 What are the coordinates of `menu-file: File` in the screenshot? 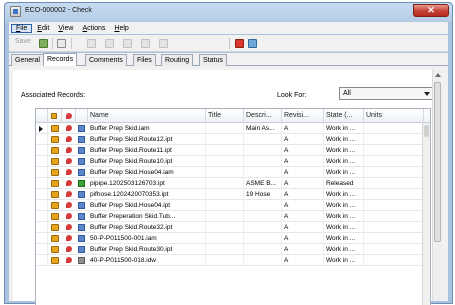 It's located at (22, 28).